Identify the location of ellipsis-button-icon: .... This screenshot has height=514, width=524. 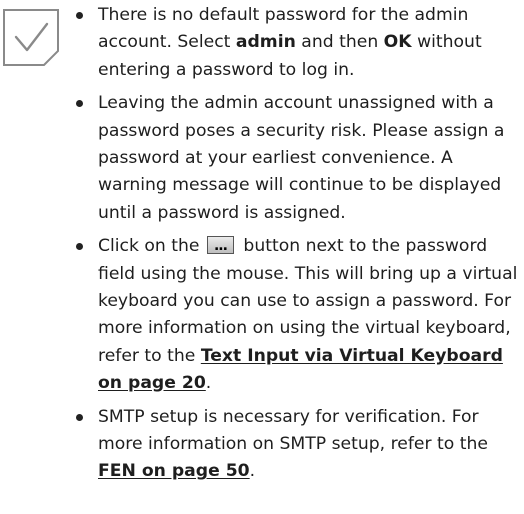
(220, 245).